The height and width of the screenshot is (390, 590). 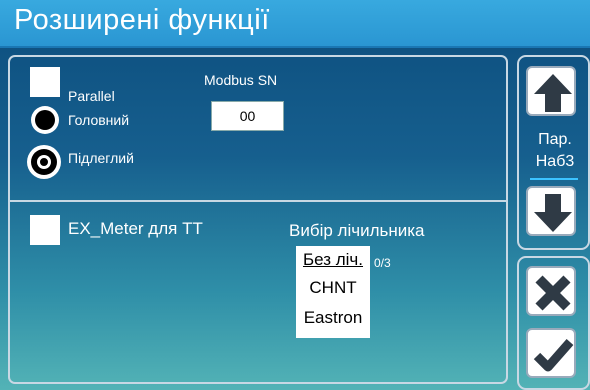 I want to click on parallel-checkbox, so click(x=45, y=82).